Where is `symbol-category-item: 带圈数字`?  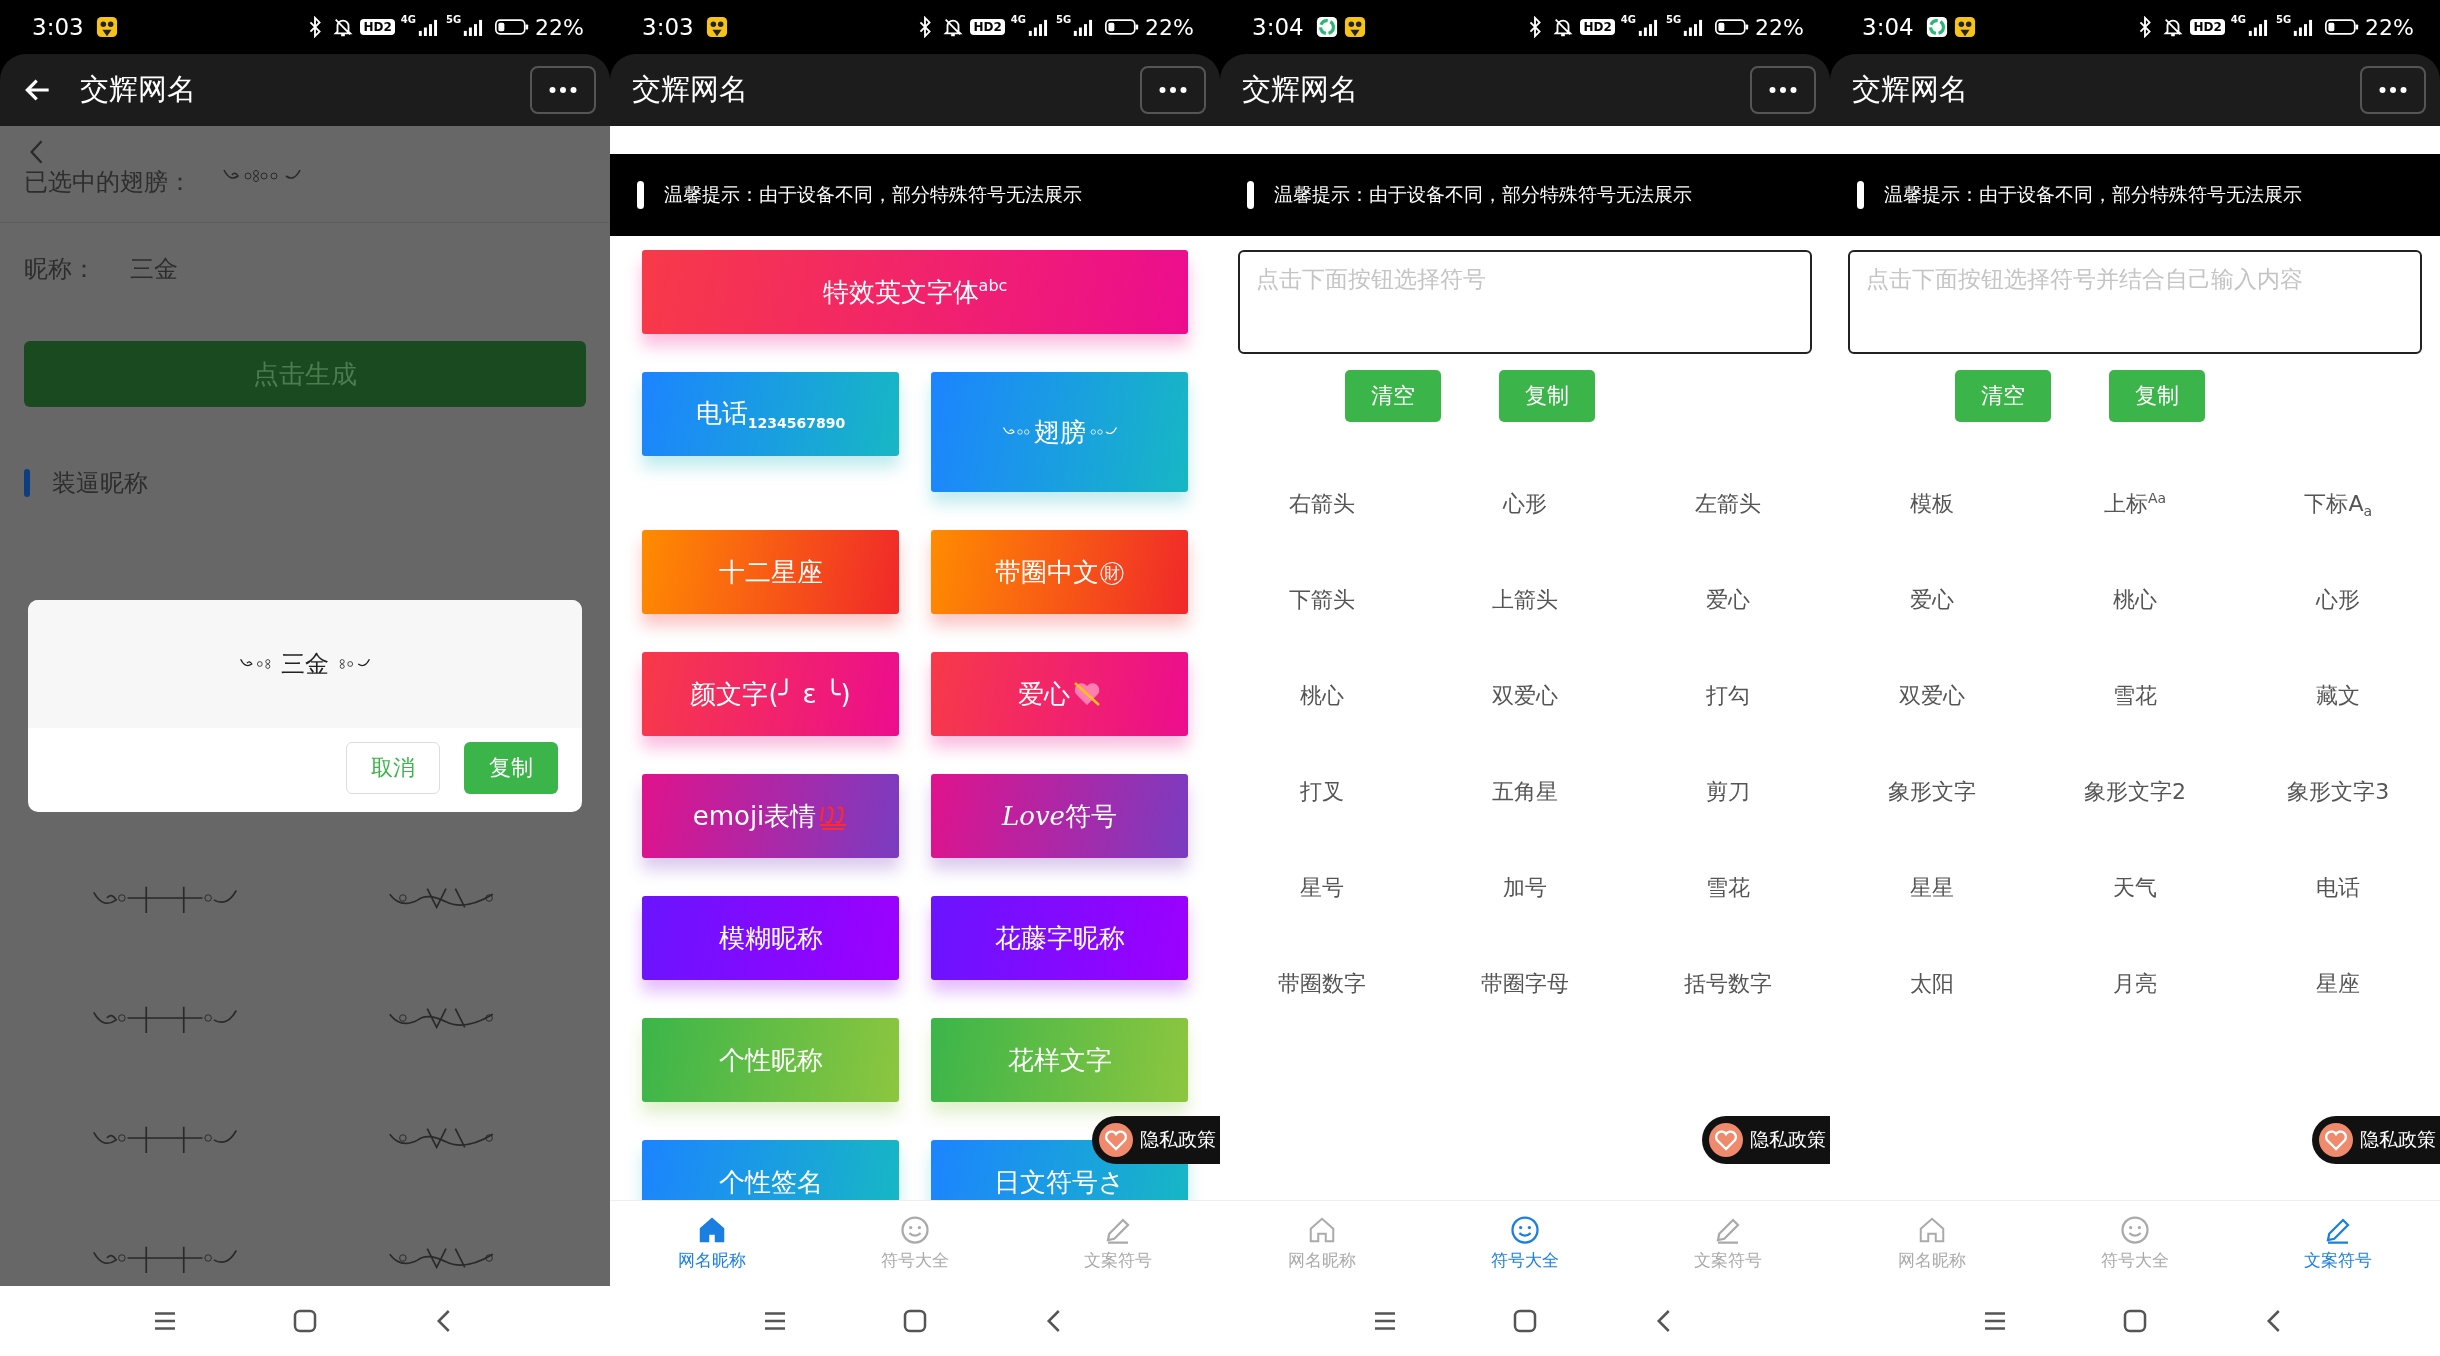 symbol-category-item: 带圈数字 is located at coordinates (1321, 984).